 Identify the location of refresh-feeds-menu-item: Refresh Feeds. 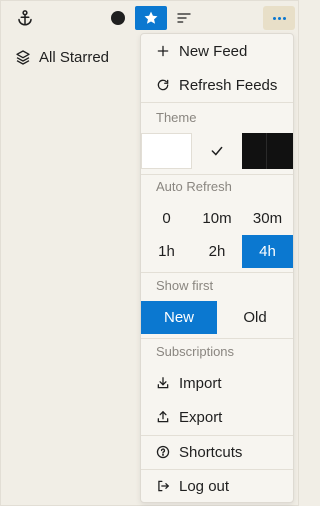
(217, 85).